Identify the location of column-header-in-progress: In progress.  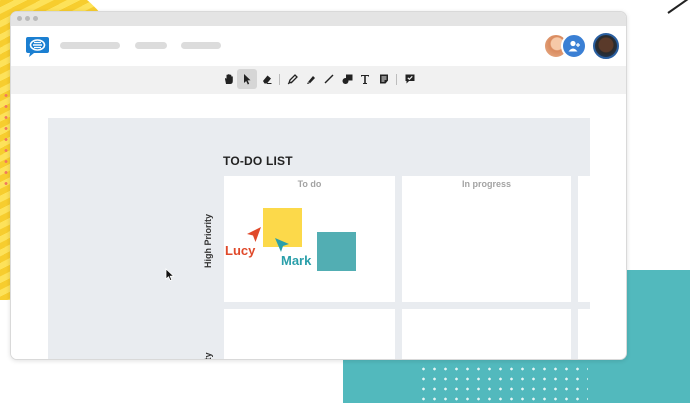
(486, 184).